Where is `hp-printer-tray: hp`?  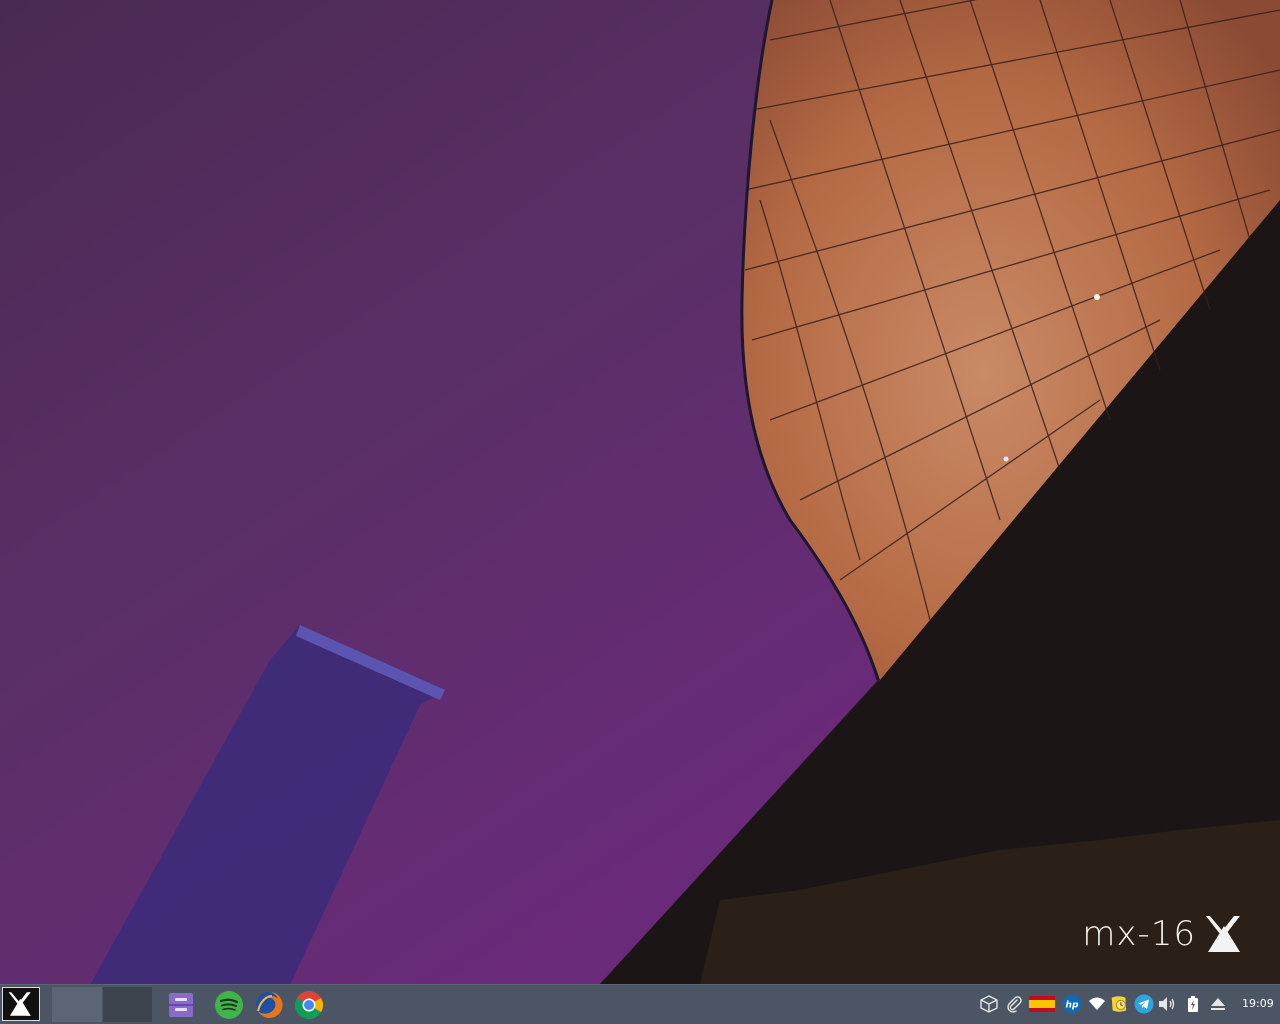
hp-printer-tray: hp is located at coordinates (1072, 1004).